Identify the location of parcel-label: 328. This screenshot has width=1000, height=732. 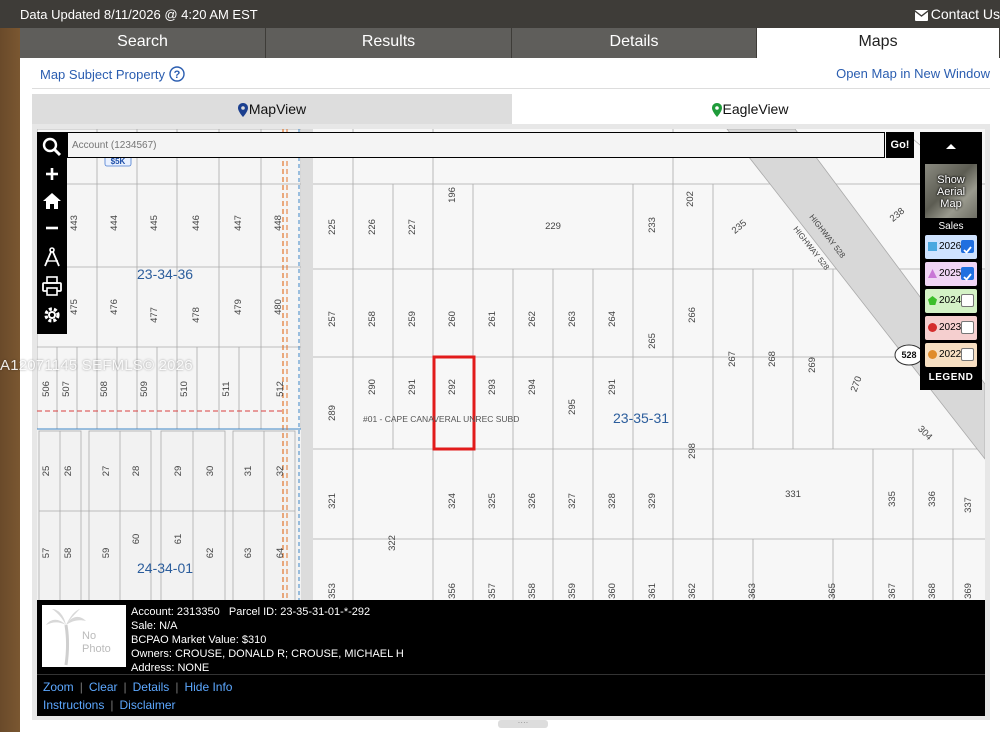
(612, 501).